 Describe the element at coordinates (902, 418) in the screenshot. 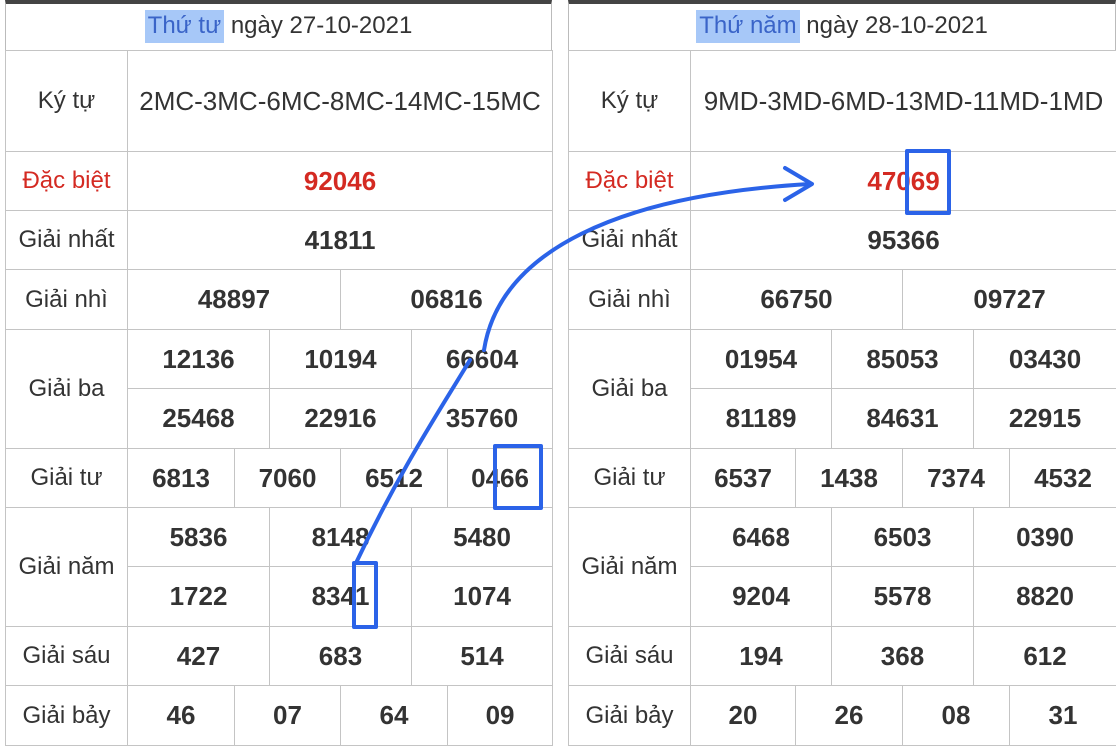

I see `third-prize-value: 84631` at that location.